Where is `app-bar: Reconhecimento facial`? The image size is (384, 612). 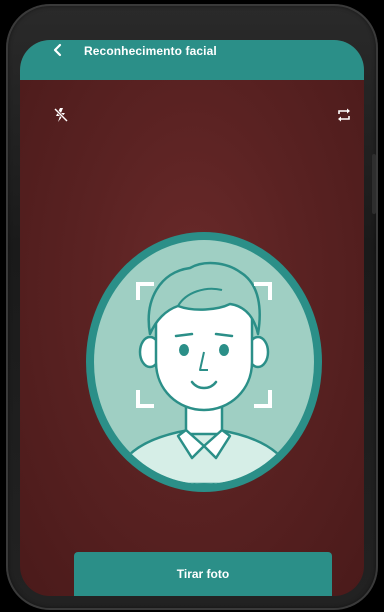
app-bar: Reconhecimento facial is located at coordinates (192, 60).